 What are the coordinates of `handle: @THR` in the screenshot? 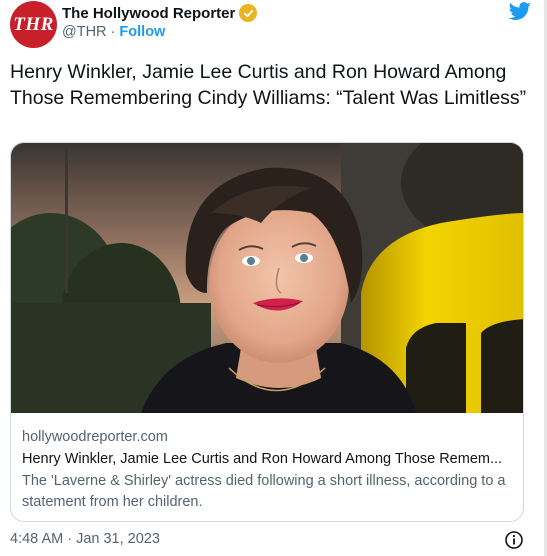 It's located at (84, 32).